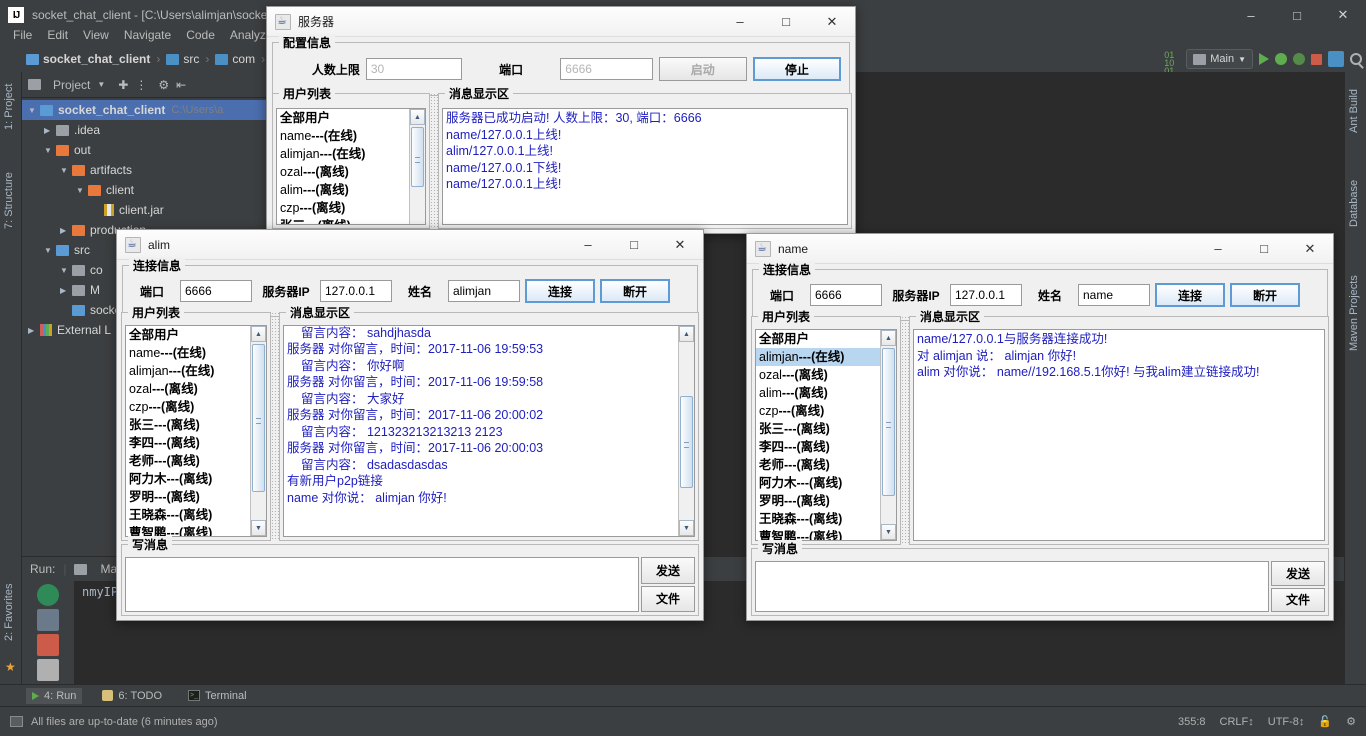 The height and width of the screenshot is (736, 1366). I want to click on bottom-tab-todo: 6: TODO, so click(132, 696).